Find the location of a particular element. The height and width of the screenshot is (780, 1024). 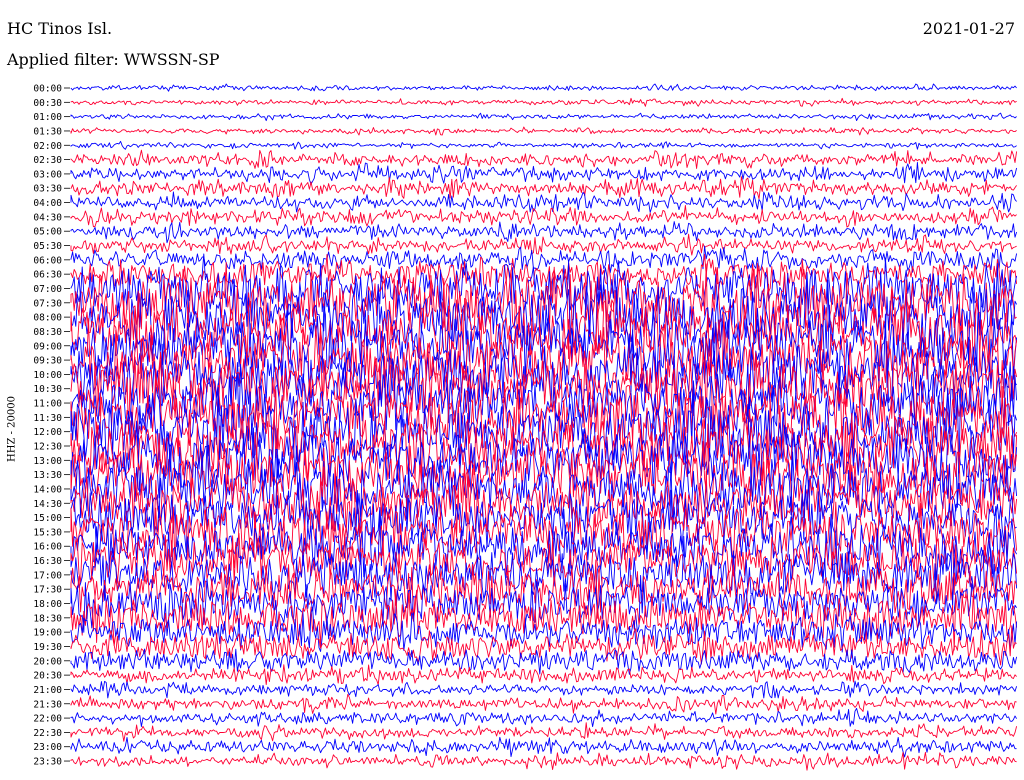

tick-label: 13:30 is located at coordinates (47, 475).